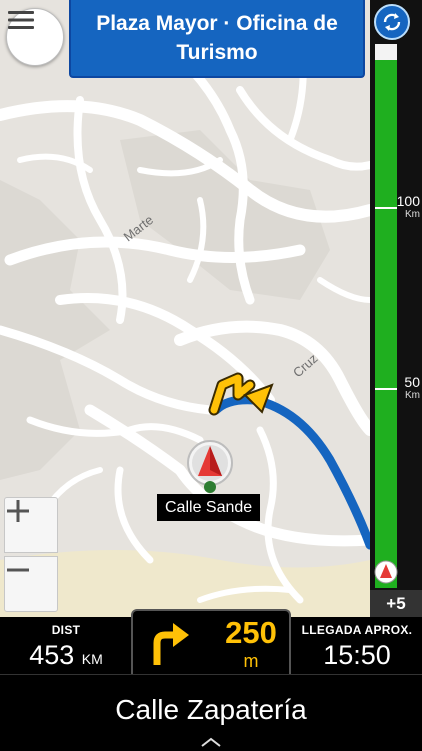 This screenshot has width=422, height=751. What do you see at coordinates (211, 742) in the screenshot?
I see `chevron-up-icon` at bounding box center [211, 742].